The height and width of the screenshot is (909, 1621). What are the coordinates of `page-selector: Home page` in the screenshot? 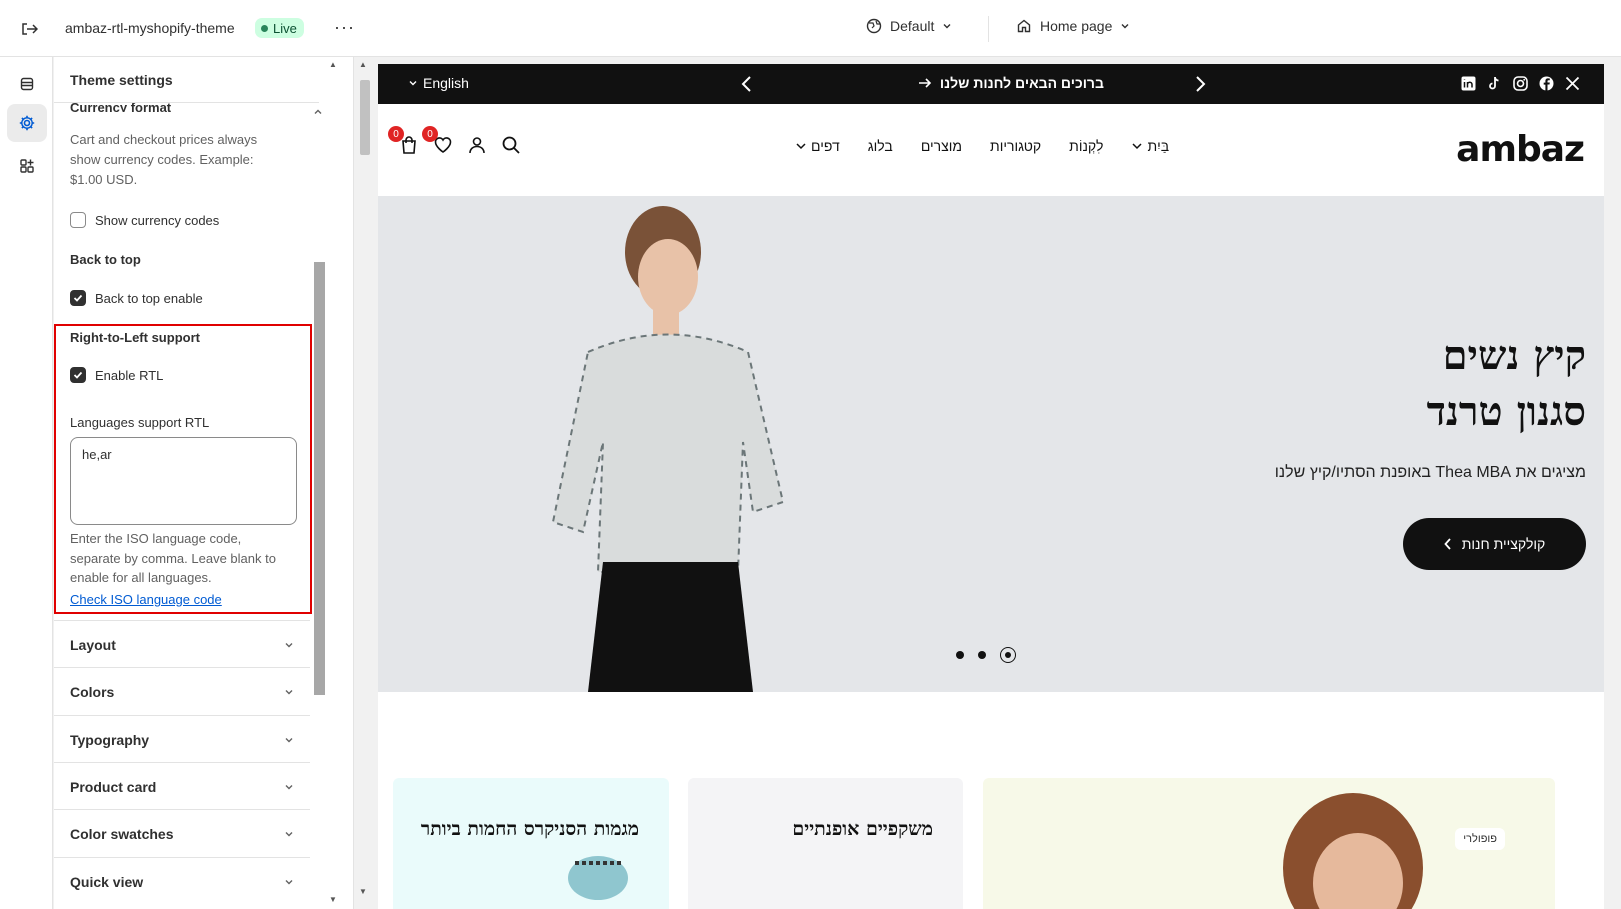 It's located at (1073, 26).